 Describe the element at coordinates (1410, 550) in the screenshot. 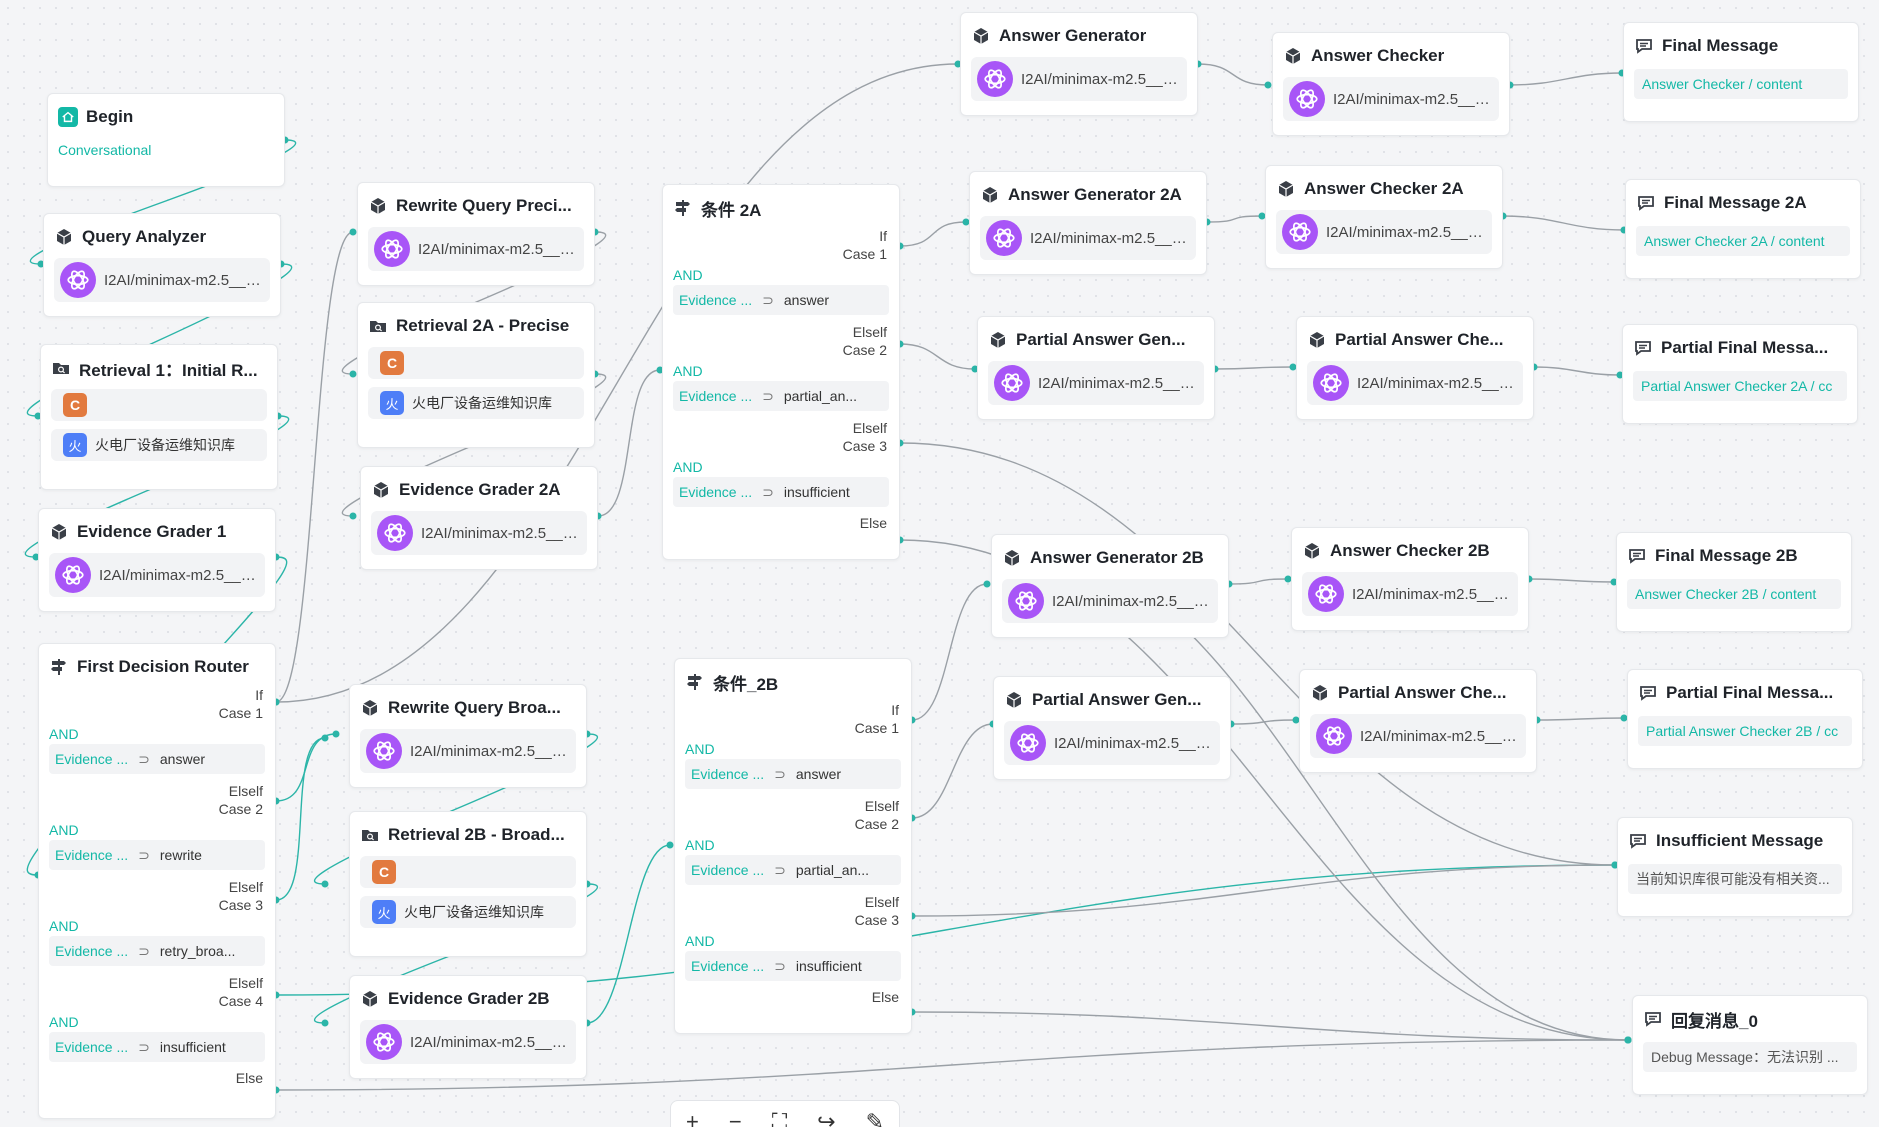

I see `node-title: Answer Checker 2B` at that location.